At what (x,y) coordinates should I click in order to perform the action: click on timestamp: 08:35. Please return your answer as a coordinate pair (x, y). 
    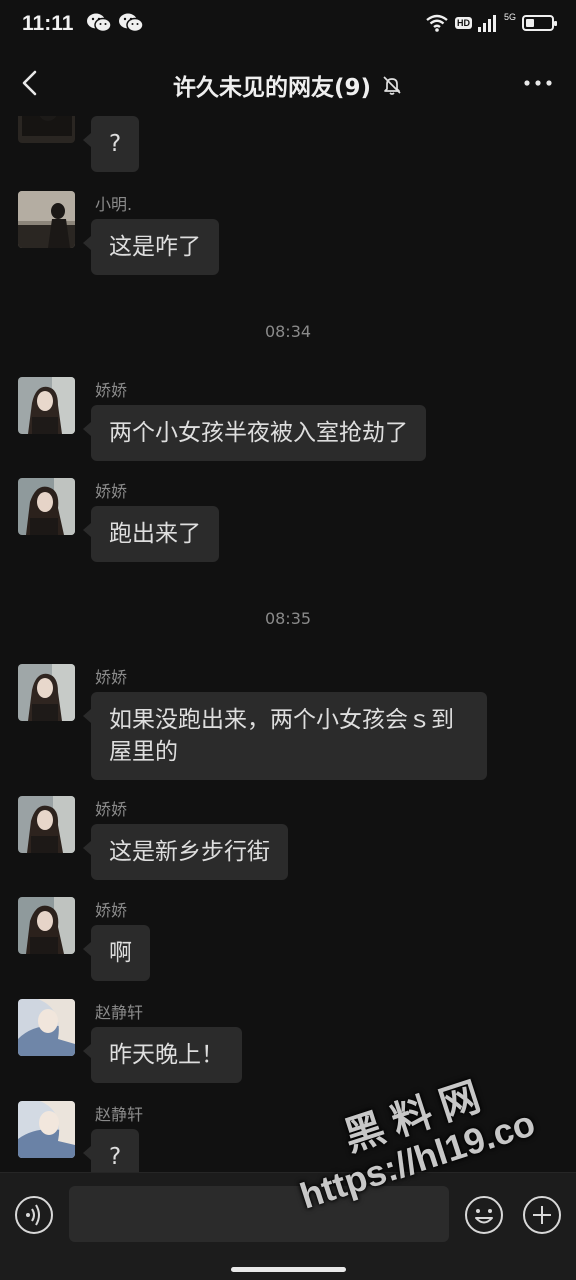
    Looking at the image, I should click on (288, 618).